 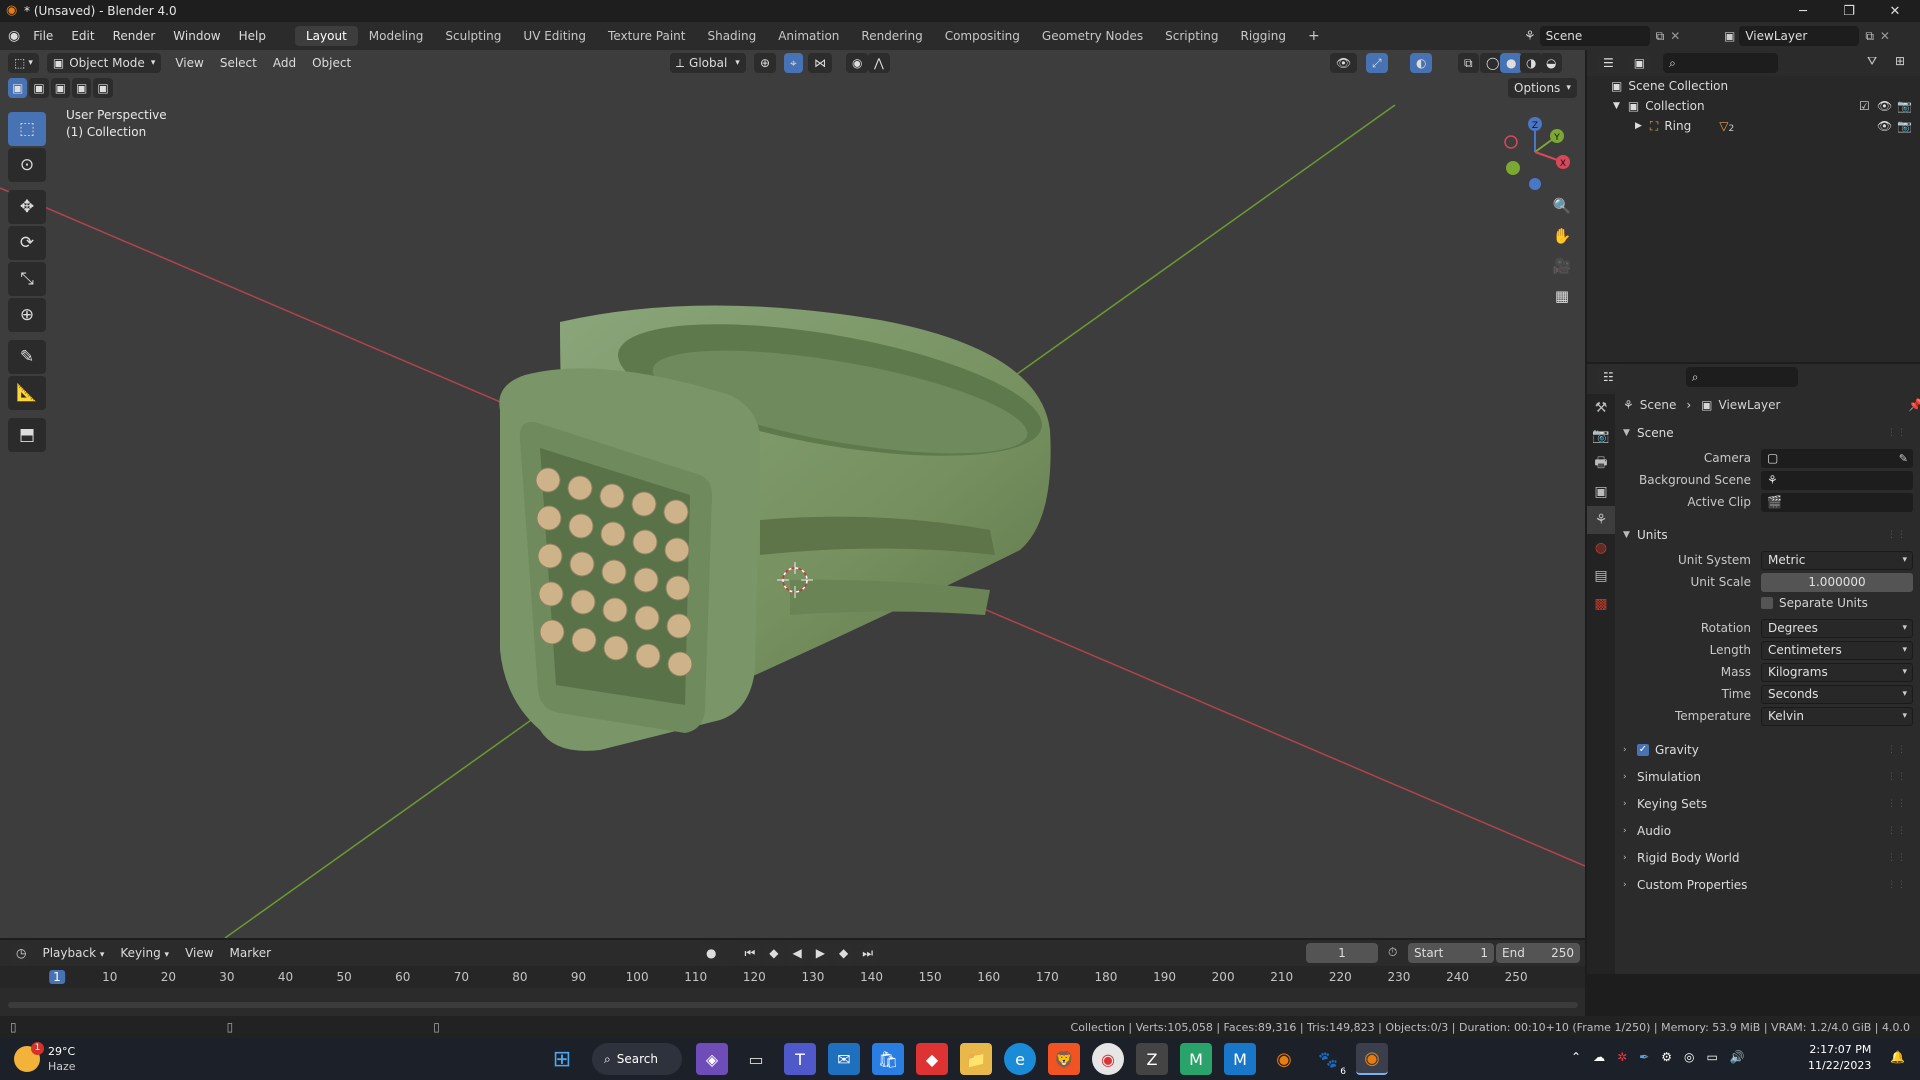 What do you see at coordinates (27, 393) in the screenshot?
I see `measure-tool: 📐` at bounding box center [27, 393].